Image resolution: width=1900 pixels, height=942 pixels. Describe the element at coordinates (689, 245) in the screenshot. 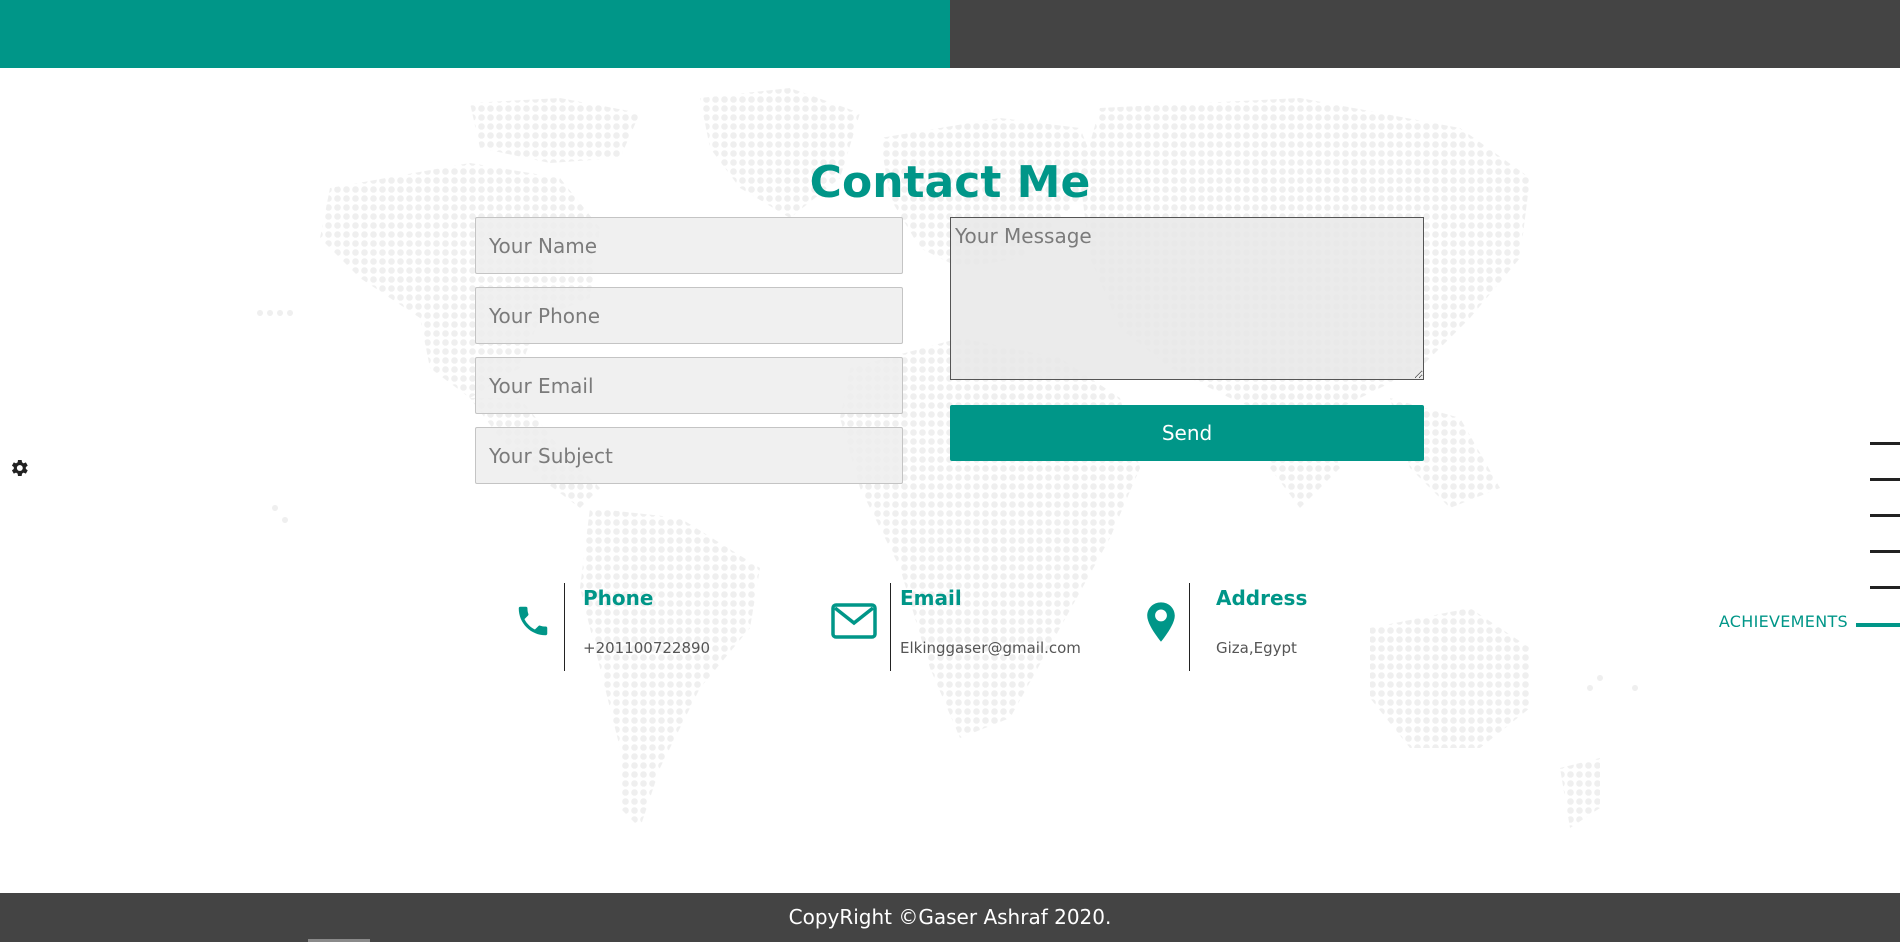

I see `name-input` at that location.